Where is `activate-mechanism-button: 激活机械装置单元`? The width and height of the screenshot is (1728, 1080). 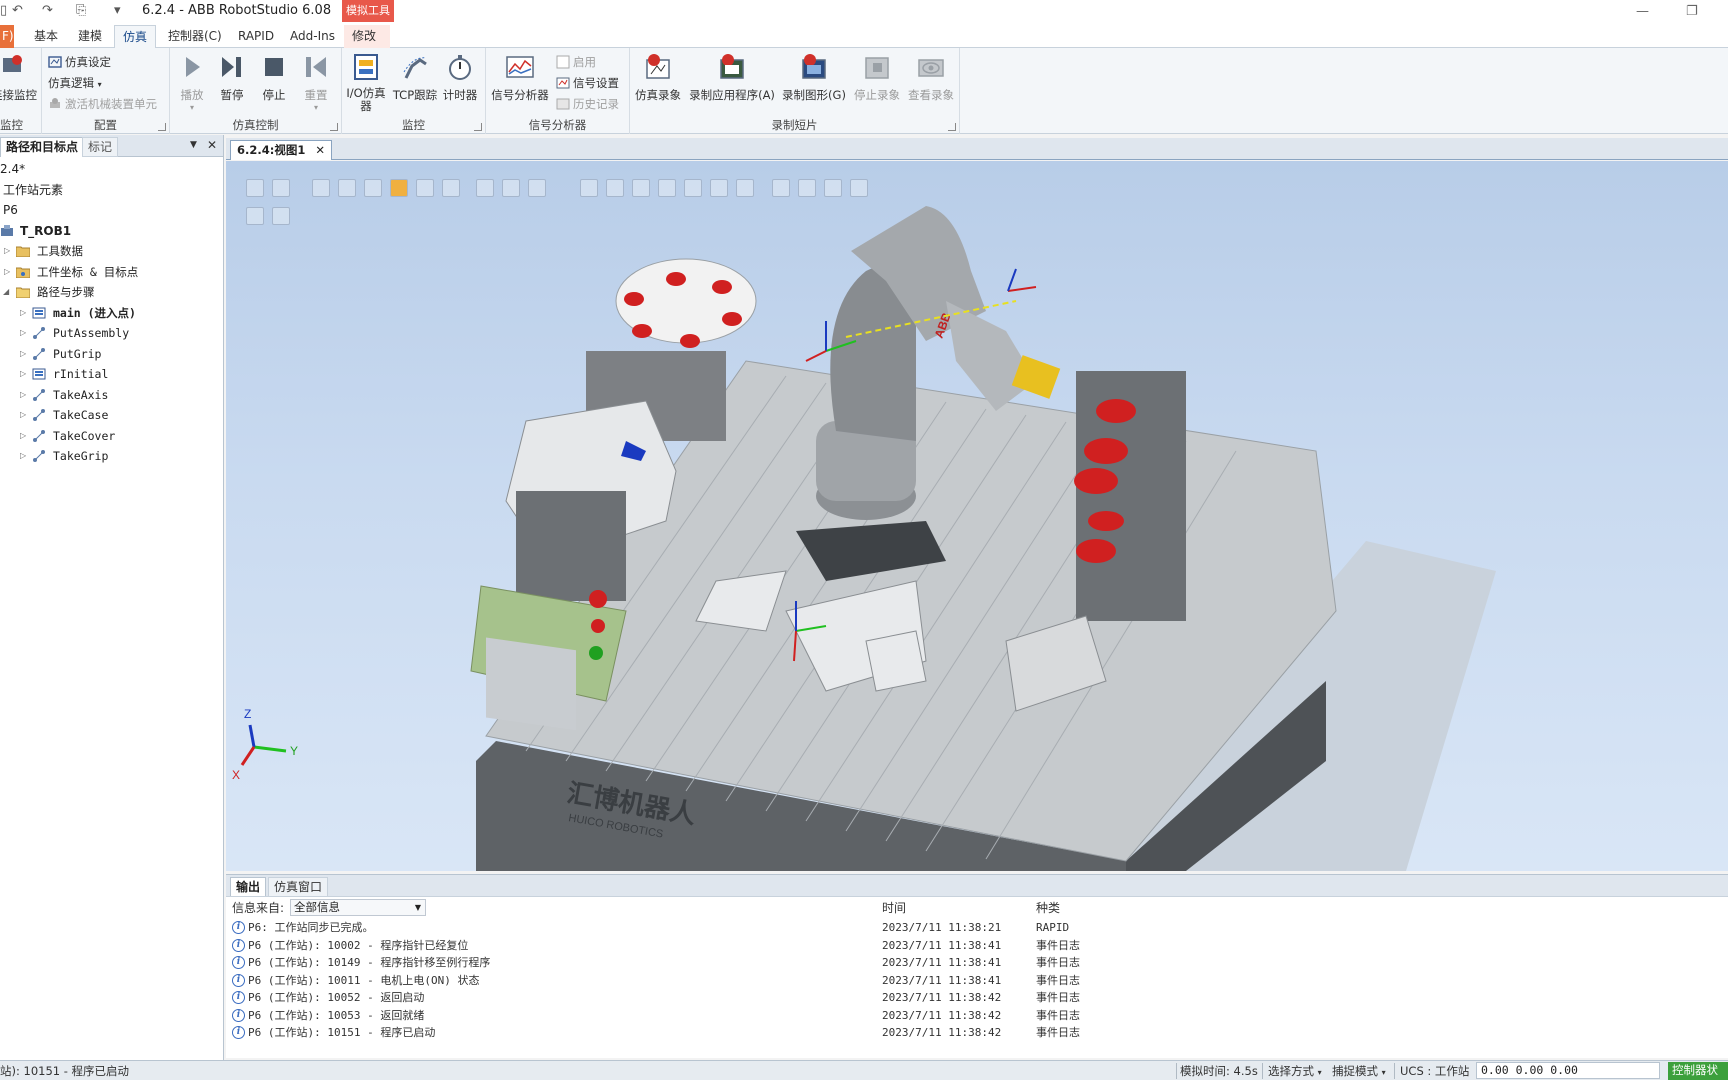 activate-mechanism-button: 激活机械装置单元 is located at coordinates (102, 104).